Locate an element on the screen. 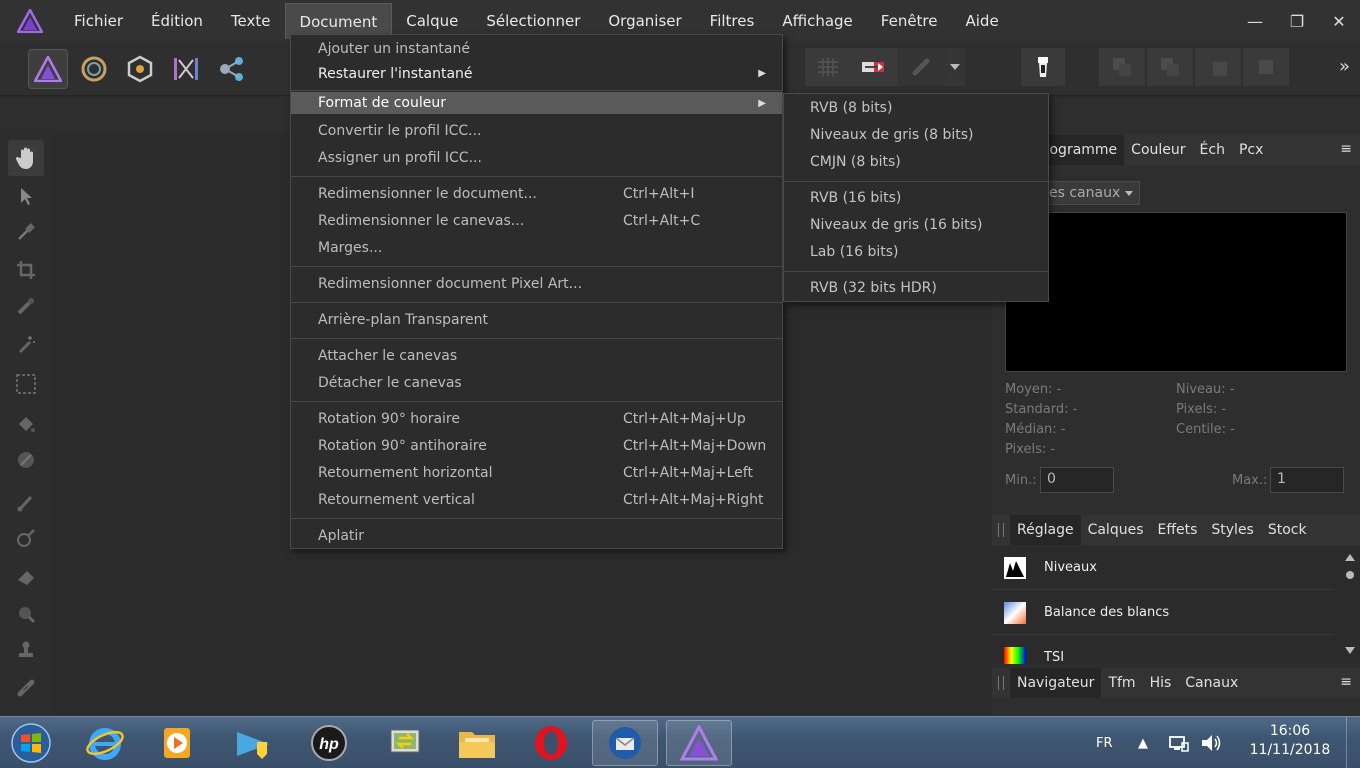 The height and width of the screenshot is (768, 1360). smudge-tool-icon is located at coordinates (26, 614).